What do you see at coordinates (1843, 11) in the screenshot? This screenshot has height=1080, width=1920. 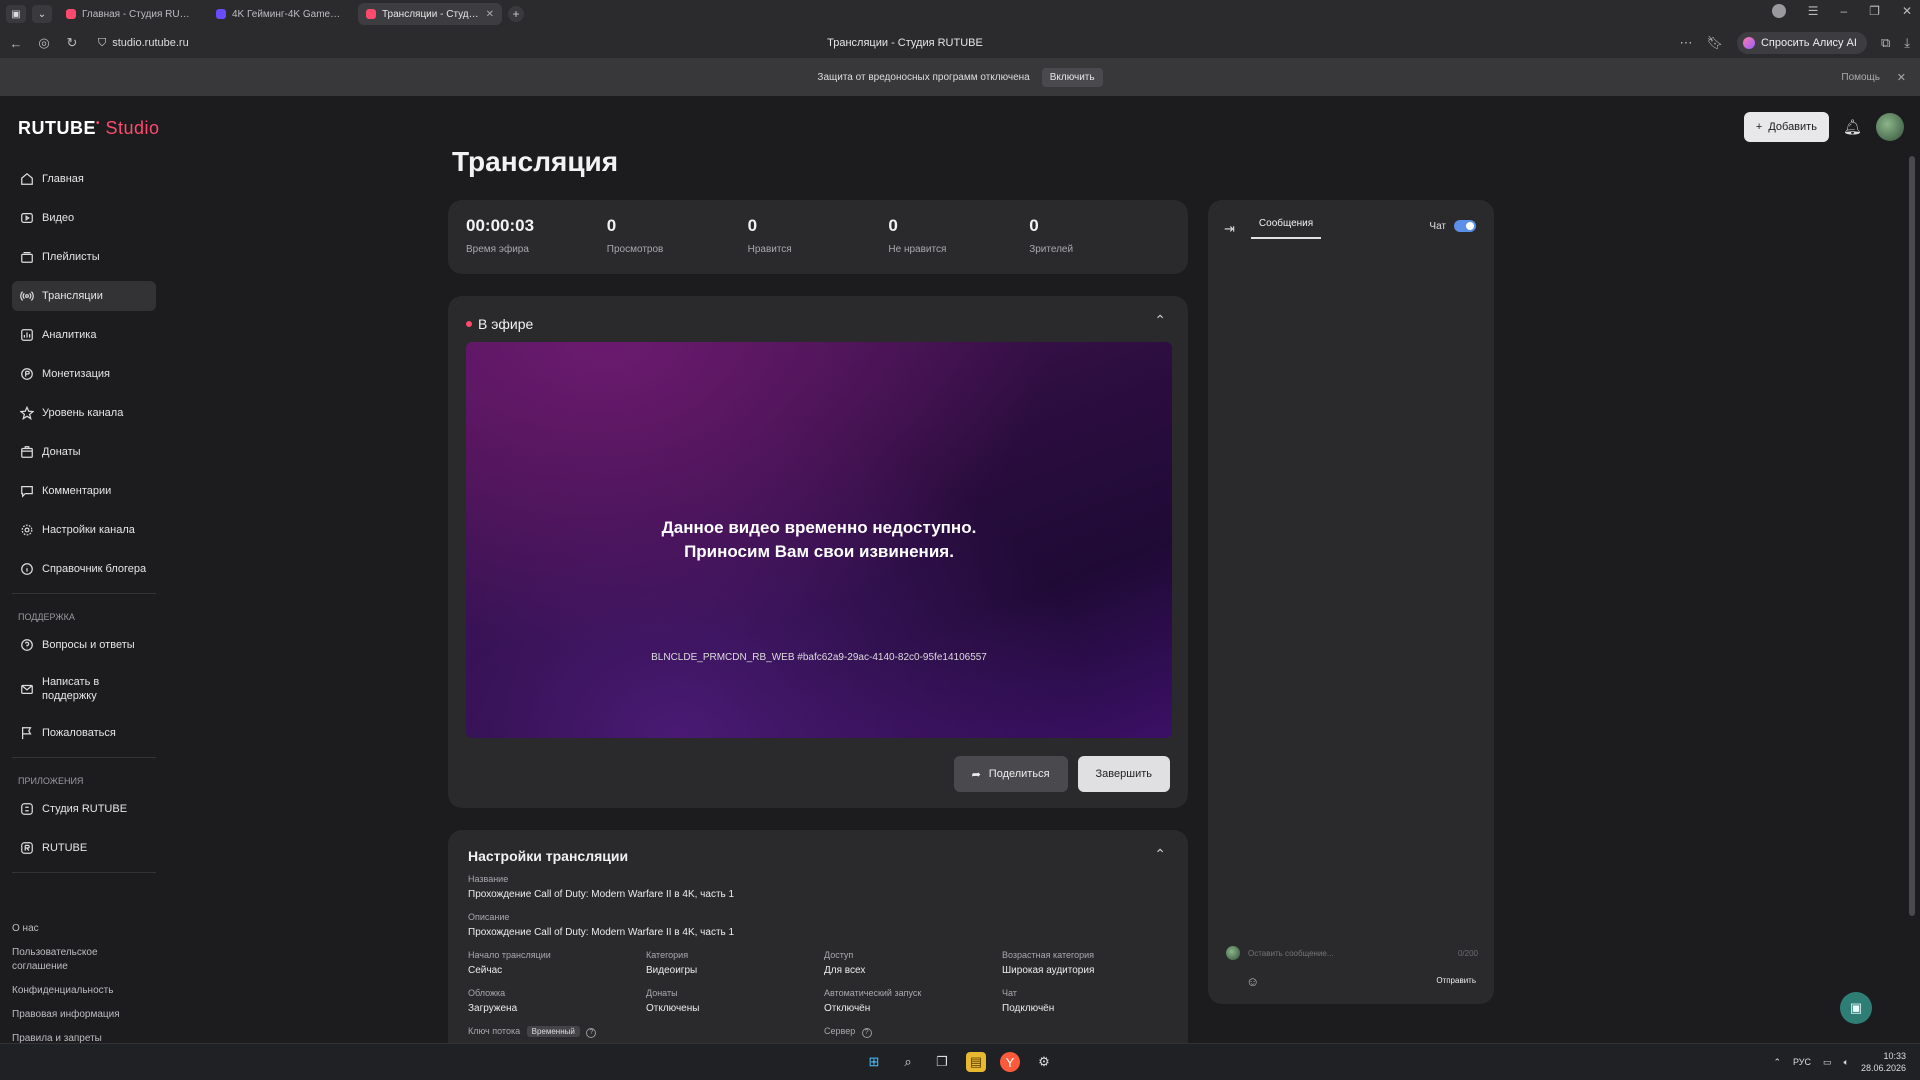 I see `minimize-icon: –` at bounding box center [1843, 11].